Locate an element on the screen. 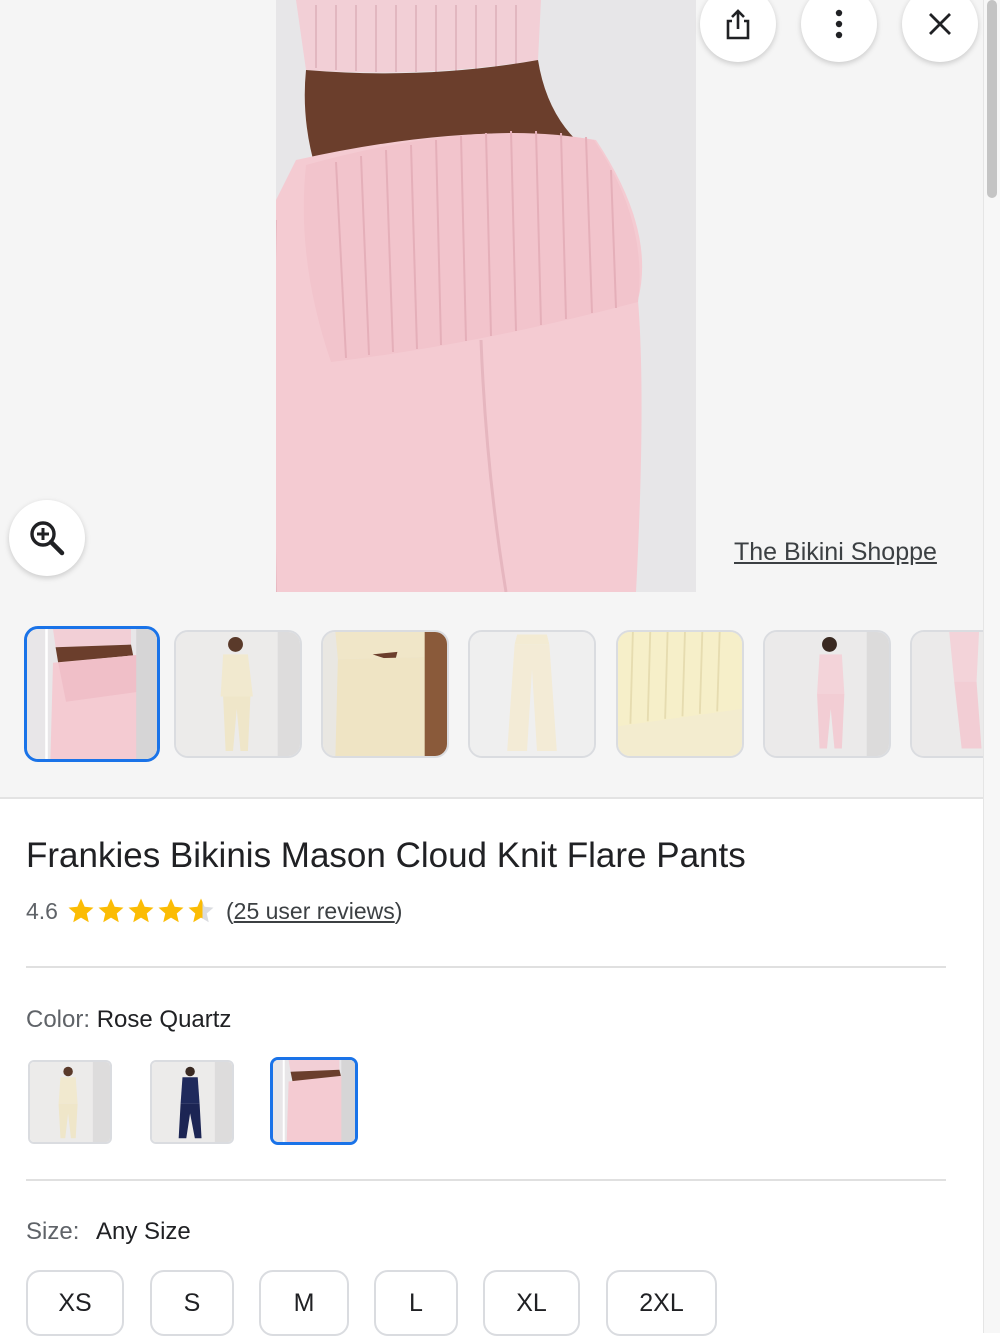  close-button is located at coordinates (940, 31).